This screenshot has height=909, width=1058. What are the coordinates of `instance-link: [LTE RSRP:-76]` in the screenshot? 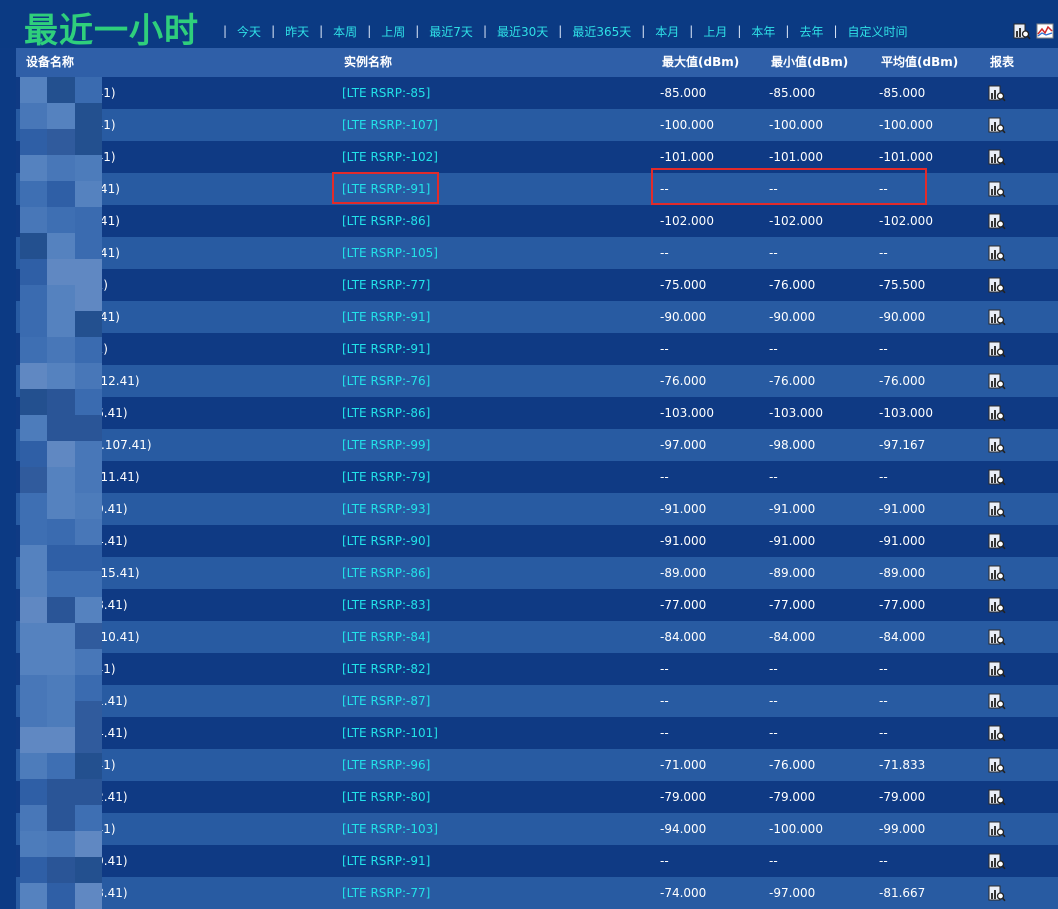 It's located at (386, 381).